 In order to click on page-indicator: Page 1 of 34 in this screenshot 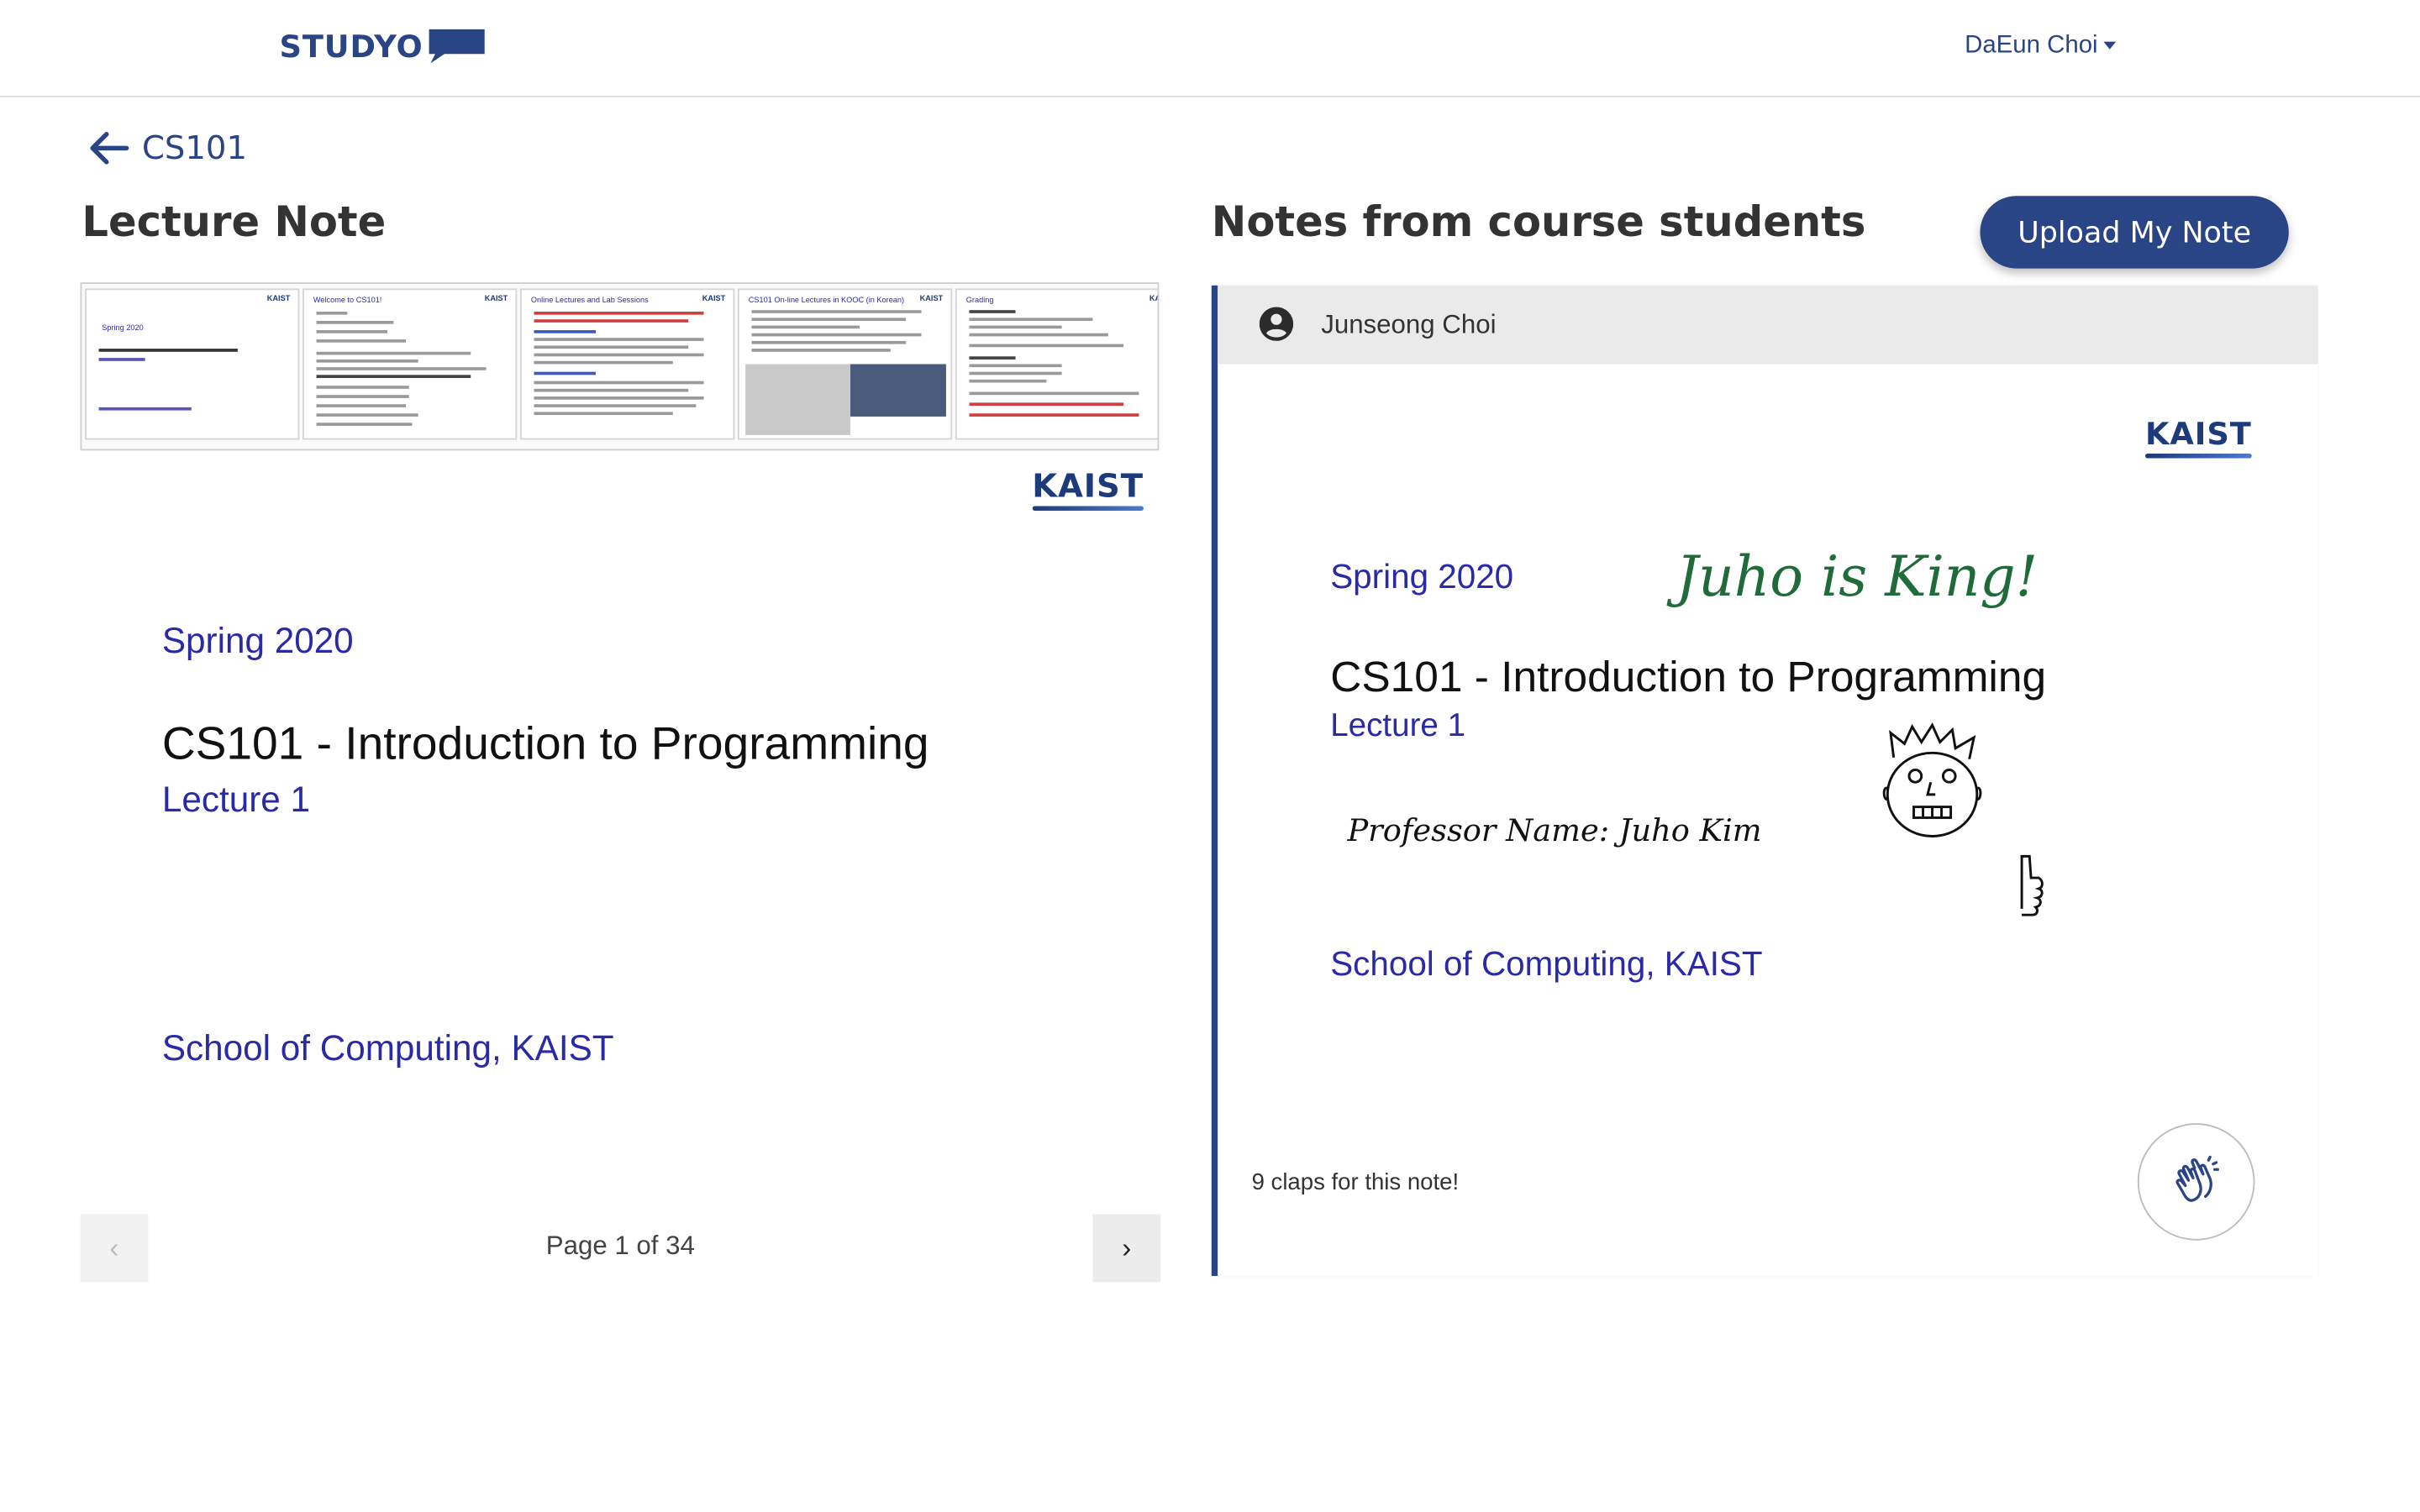, I will do `click(620, 1246)`.